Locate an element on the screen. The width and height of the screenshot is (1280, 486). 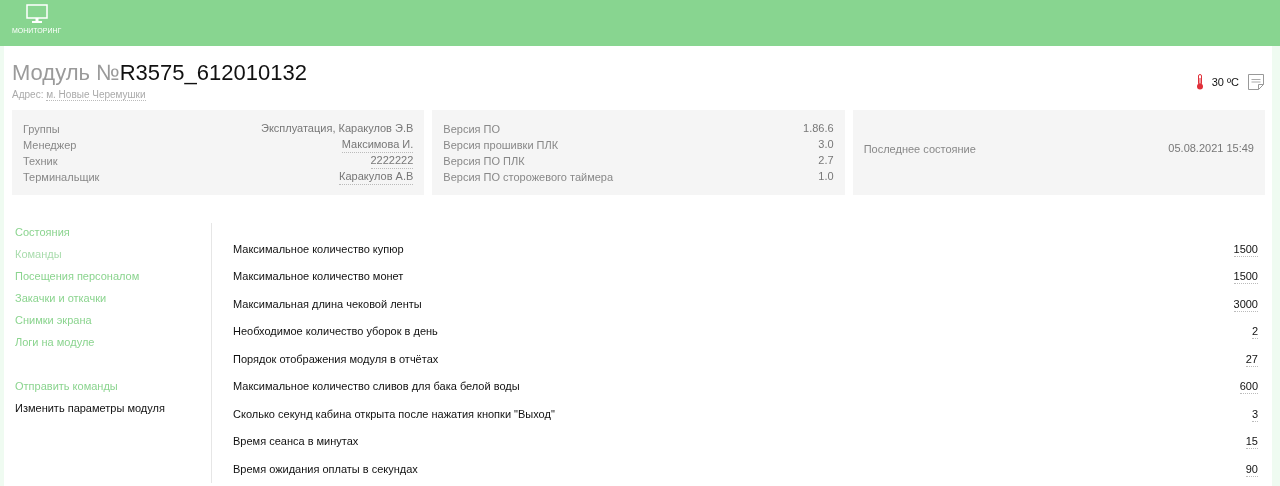
editable-value: Максимова И. is located at coordinates (377, 145).